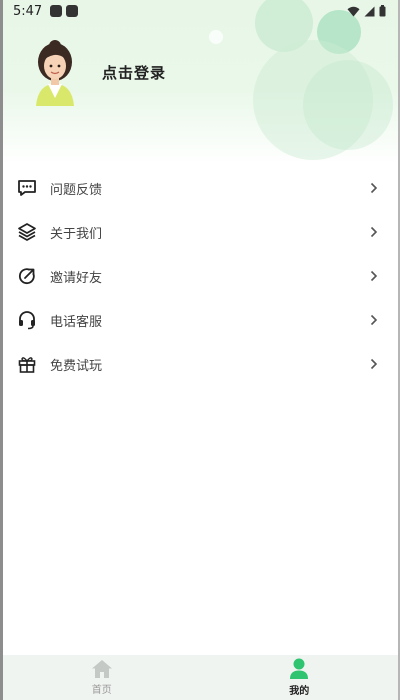  What do you see at coordinates (200, 11) in the screenshot?
I see `status-bar: 5:47` at bounding box center [200, 11].